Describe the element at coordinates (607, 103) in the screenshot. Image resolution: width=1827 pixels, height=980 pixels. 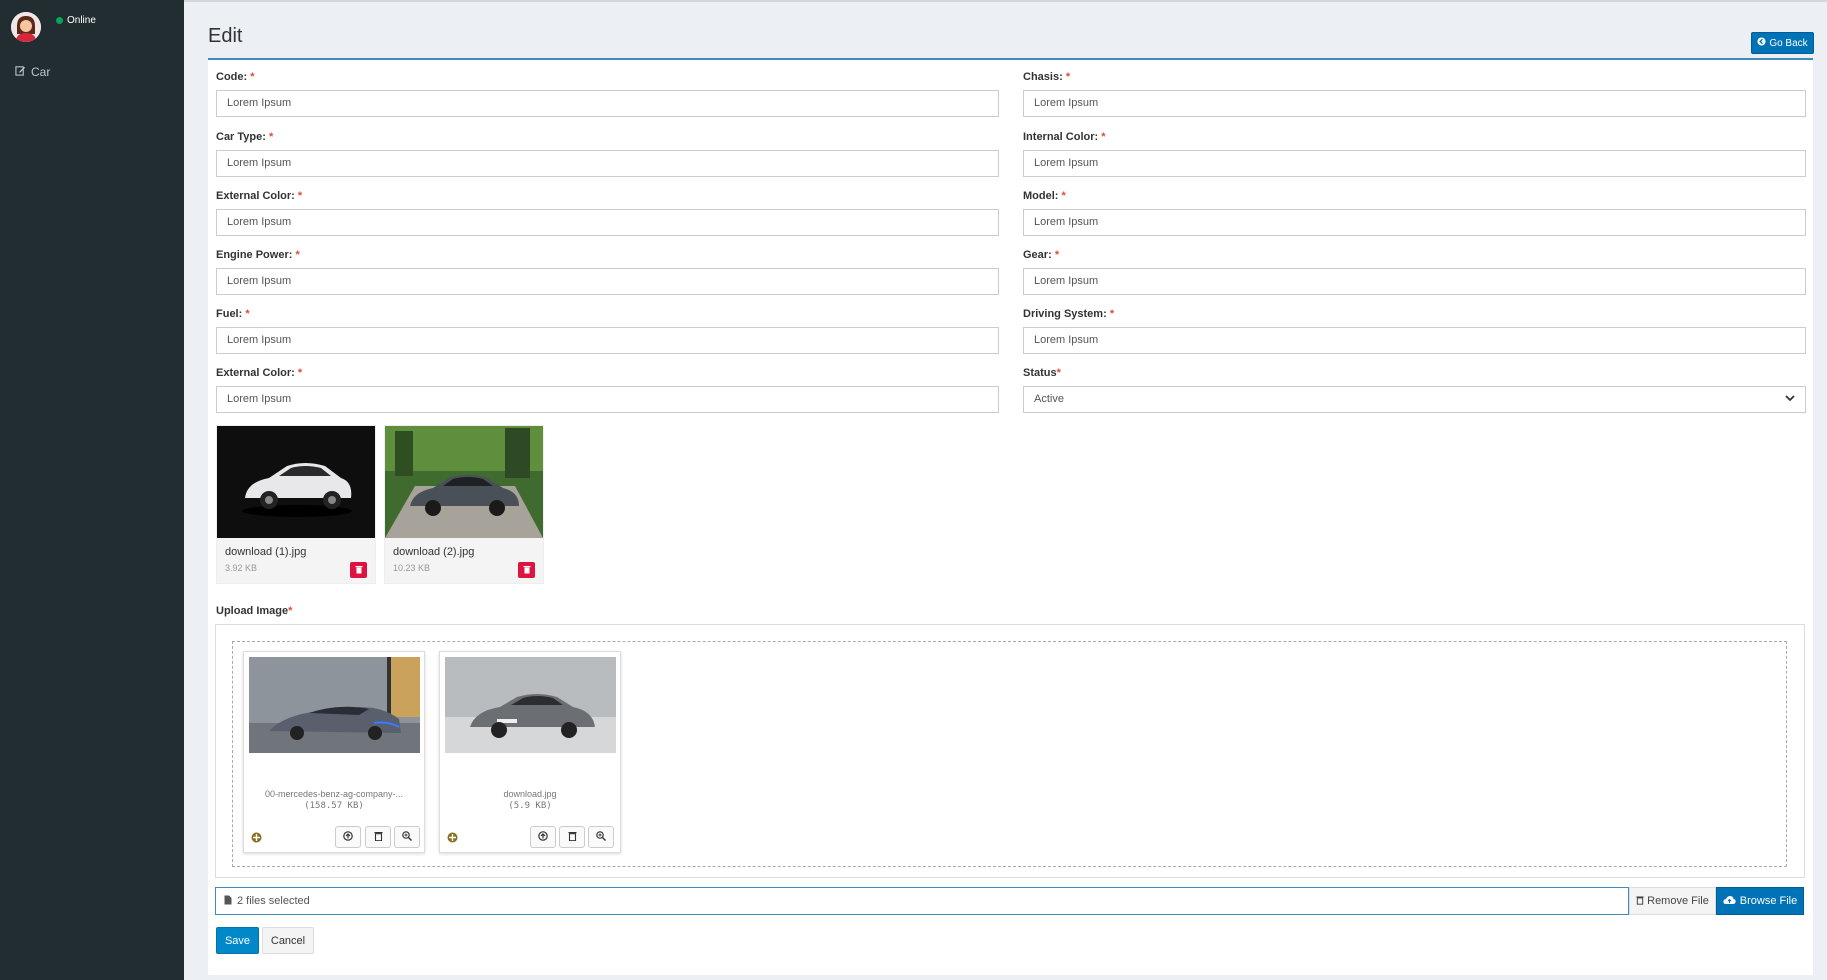
I see `code-input: Lorem Ipsum` at that location.